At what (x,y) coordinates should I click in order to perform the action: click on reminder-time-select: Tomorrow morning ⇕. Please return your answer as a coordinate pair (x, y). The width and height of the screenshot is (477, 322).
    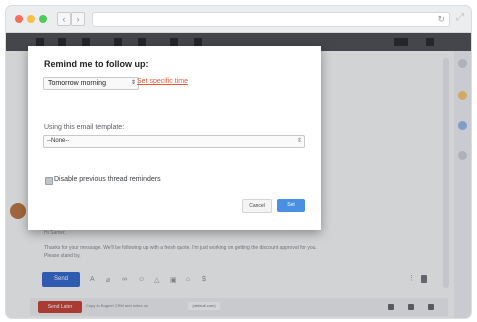
    Looking at the image, I should click on (91, 83).